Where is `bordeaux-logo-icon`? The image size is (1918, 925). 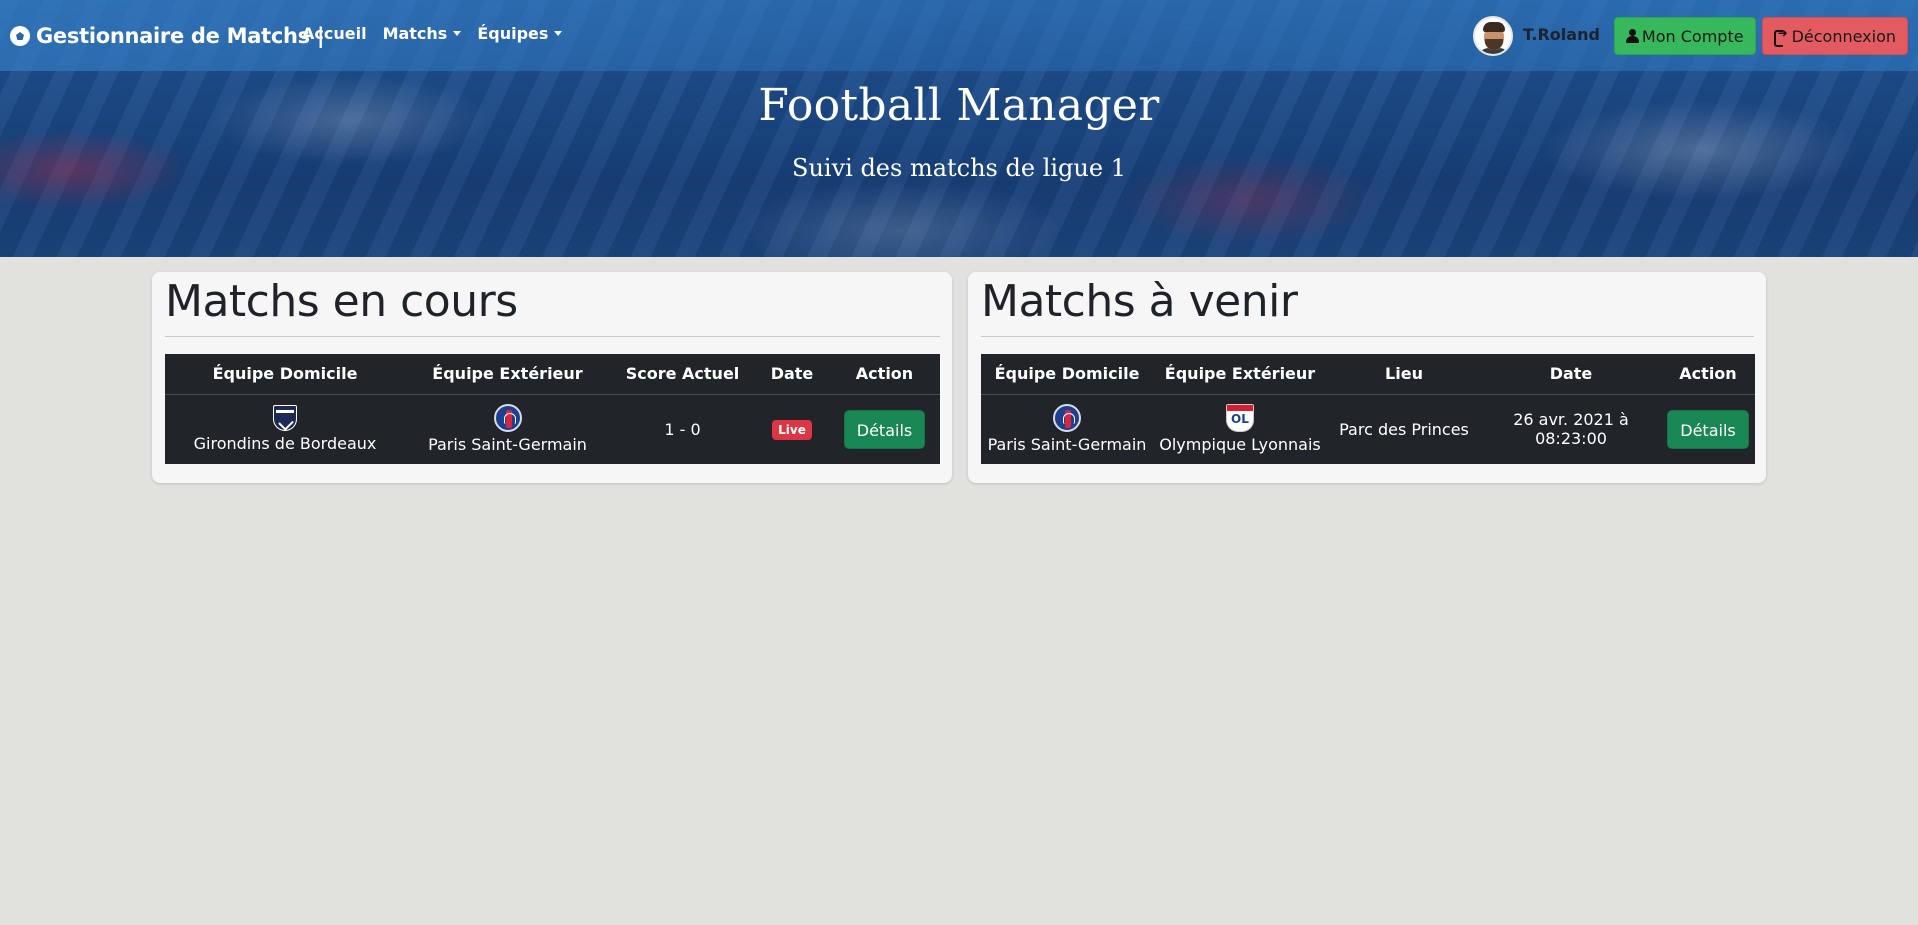
bordeaux-logo-icon is located at coordinates (285, 418).